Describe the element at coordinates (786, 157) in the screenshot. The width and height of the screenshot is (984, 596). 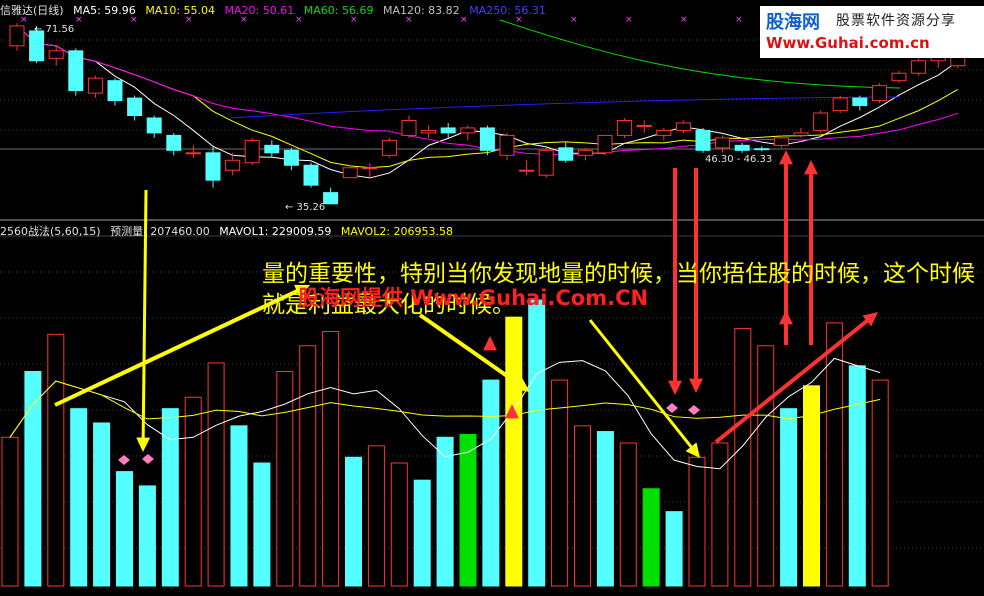
I see `arrow-red-up-1-head` at that location.